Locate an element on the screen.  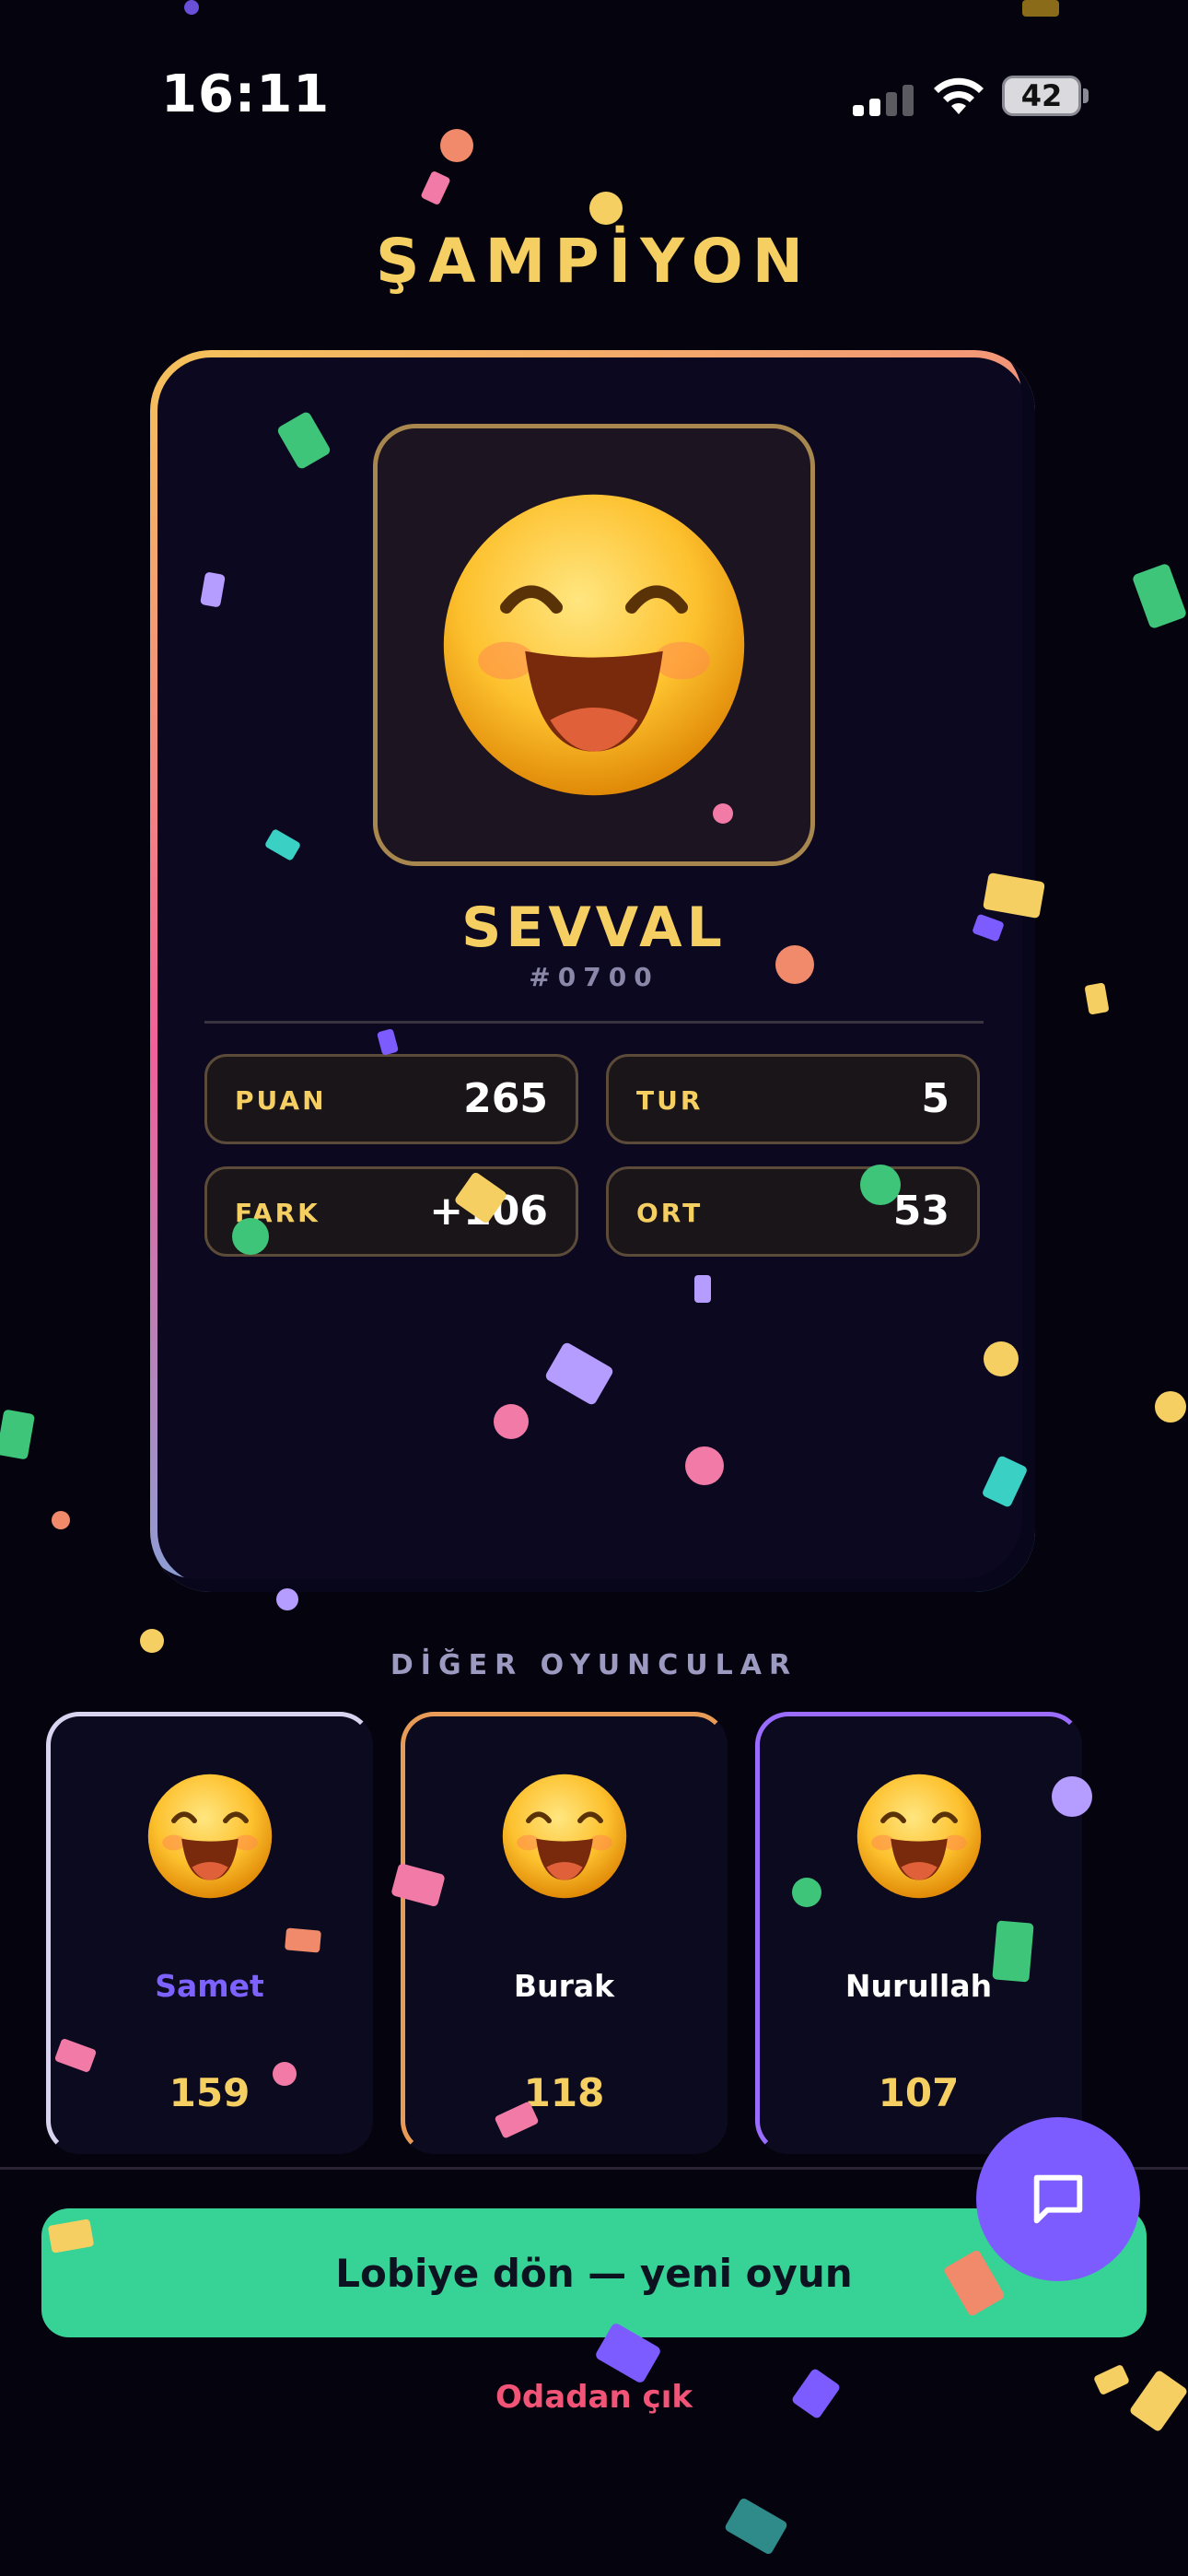
page-title: ŞAMPİYON is located at coordinates (593, 261).